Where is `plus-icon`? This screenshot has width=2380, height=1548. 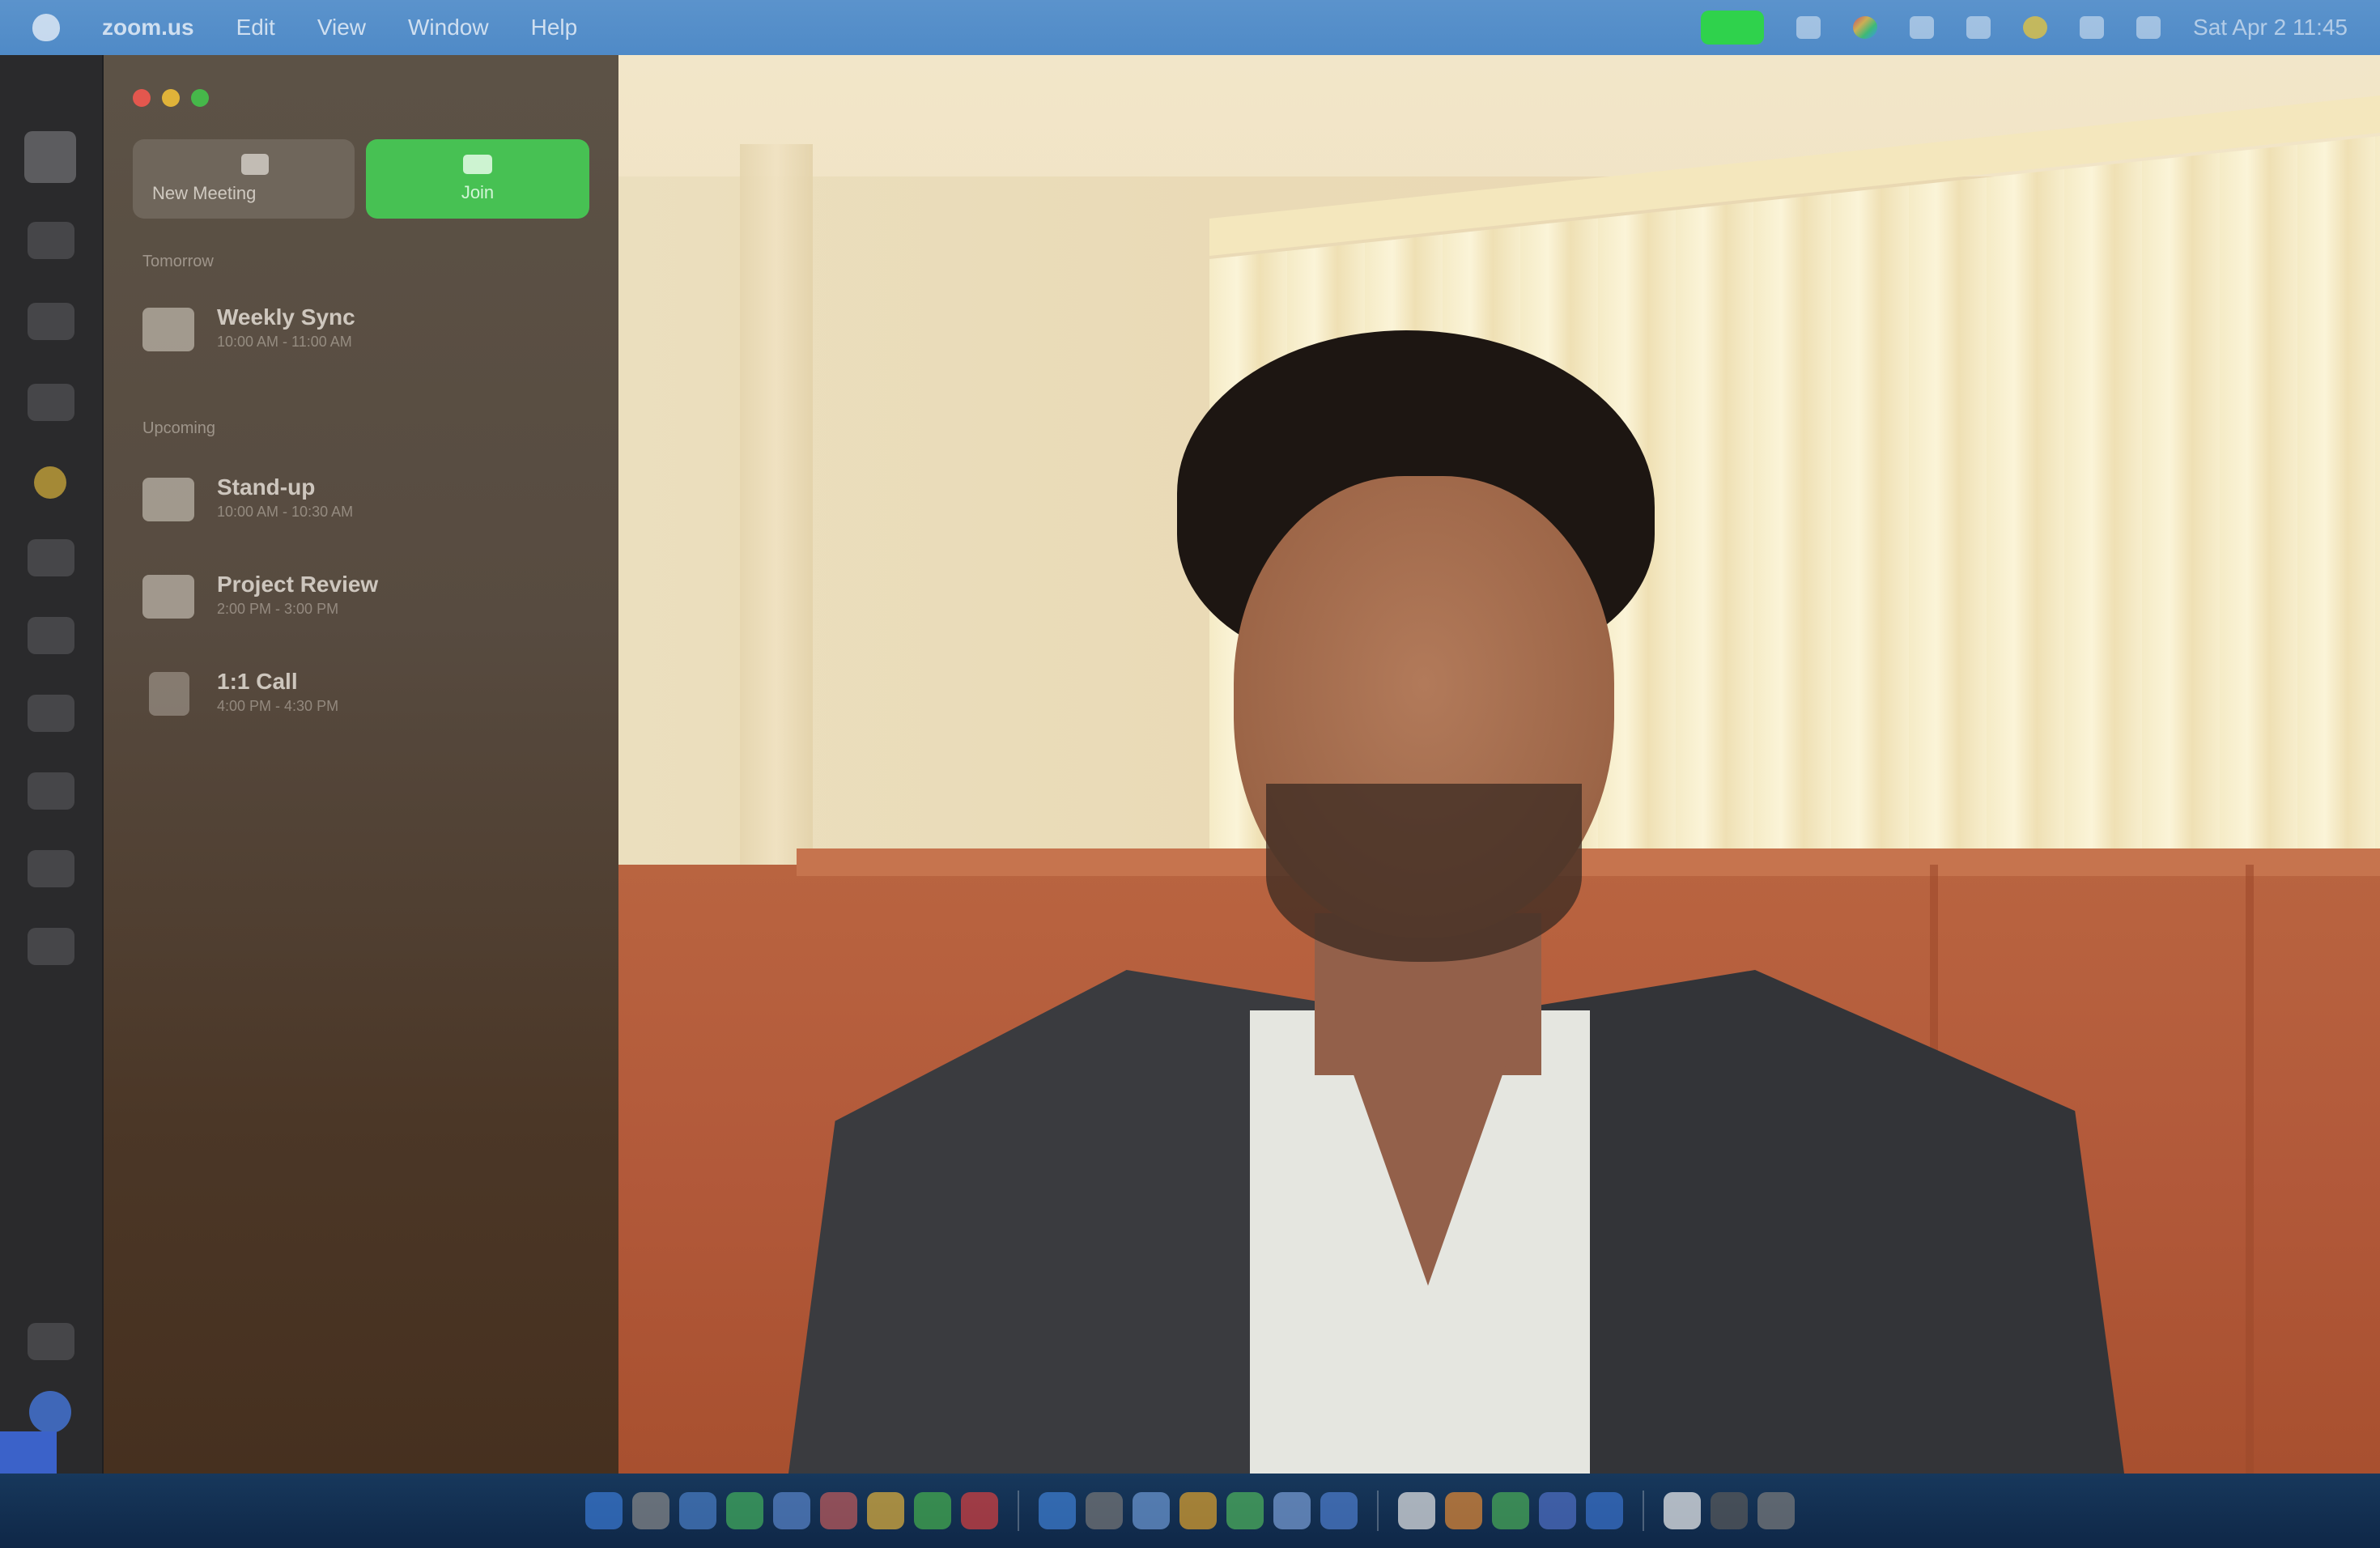 plus-icon is located at coordinates (477, 165).